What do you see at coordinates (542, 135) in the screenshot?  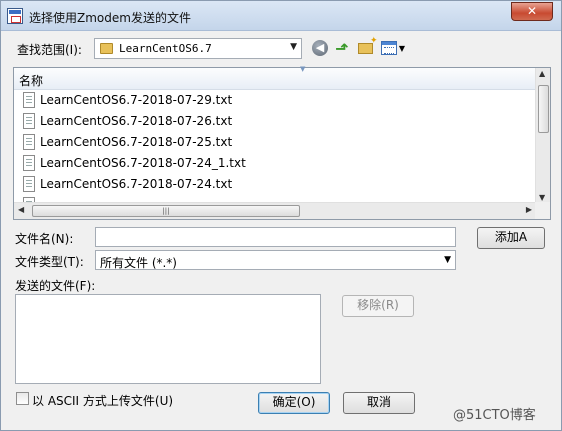 I see `vertical-scrollbar: ▲ ▼` at bounding box center [542, 135].